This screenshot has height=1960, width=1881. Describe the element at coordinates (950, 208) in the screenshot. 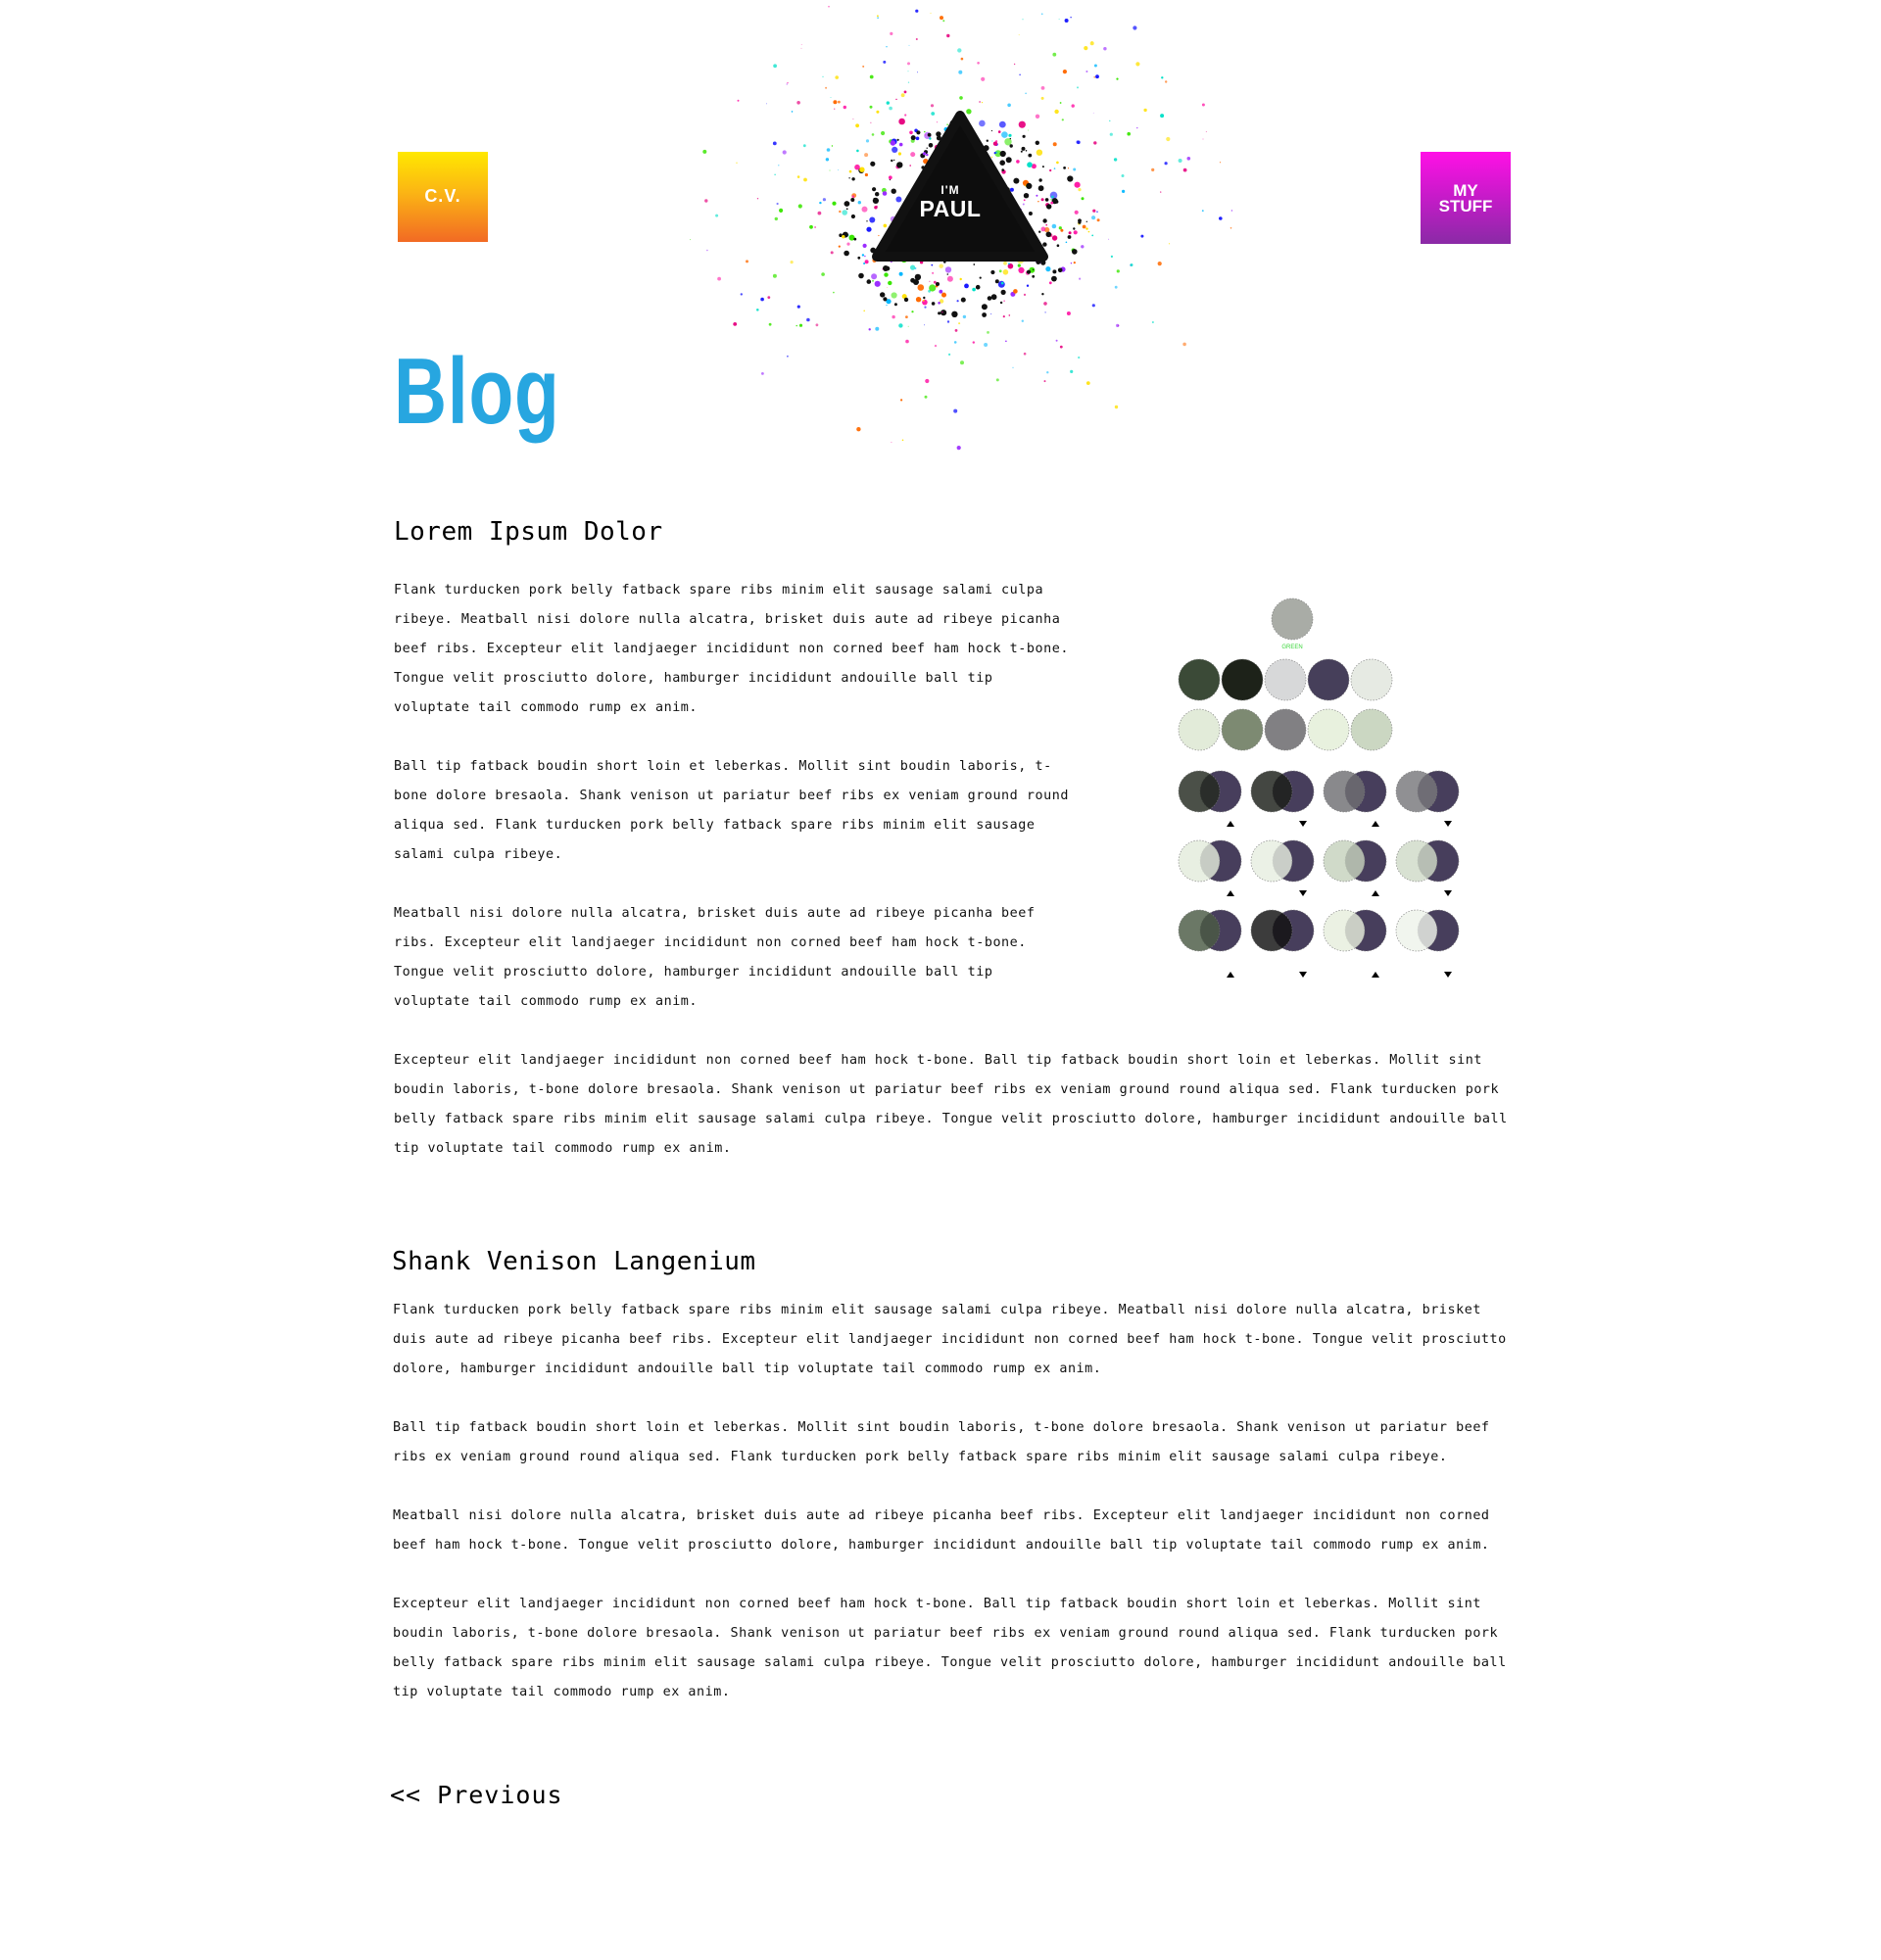

I see `logo-label-line2: Paul` at that location.